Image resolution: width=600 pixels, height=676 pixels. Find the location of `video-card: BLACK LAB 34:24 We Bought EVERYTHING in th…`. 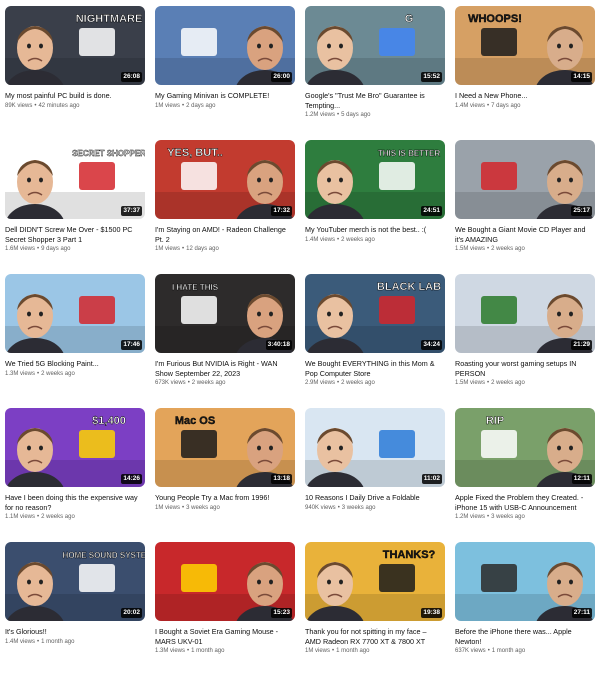

video-card: BLACK LAB 34:24 We Bought EVERYTHING in th… is located at coordinates (375, 341).